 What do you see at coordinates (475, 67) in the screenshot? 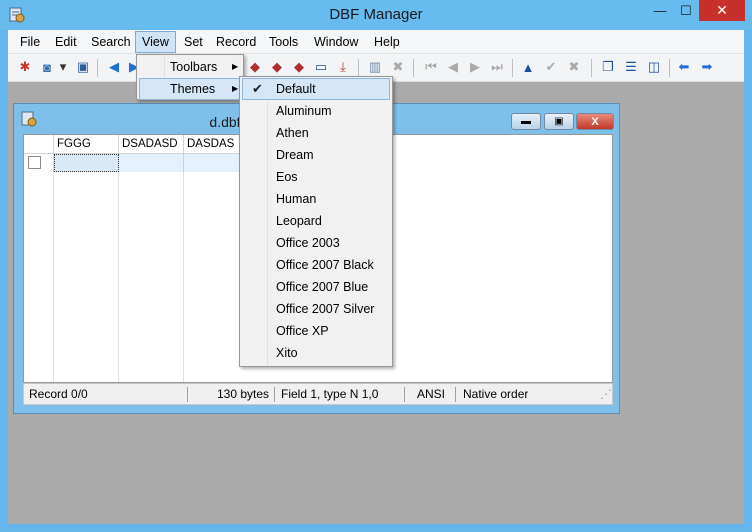
I see `next-icon: ▶` at bounding box center [475, 67].